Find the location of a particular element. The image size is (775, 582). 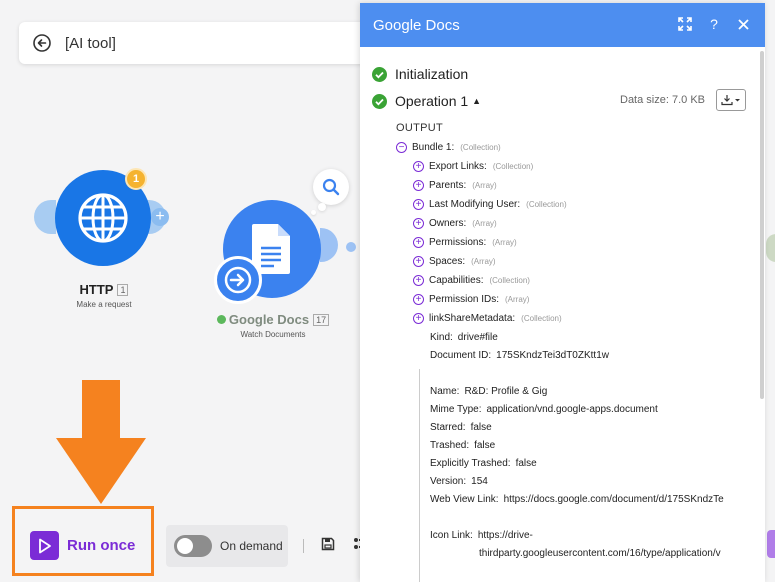

field-row: Kind: drive#file is located at coordinates (464, 337).